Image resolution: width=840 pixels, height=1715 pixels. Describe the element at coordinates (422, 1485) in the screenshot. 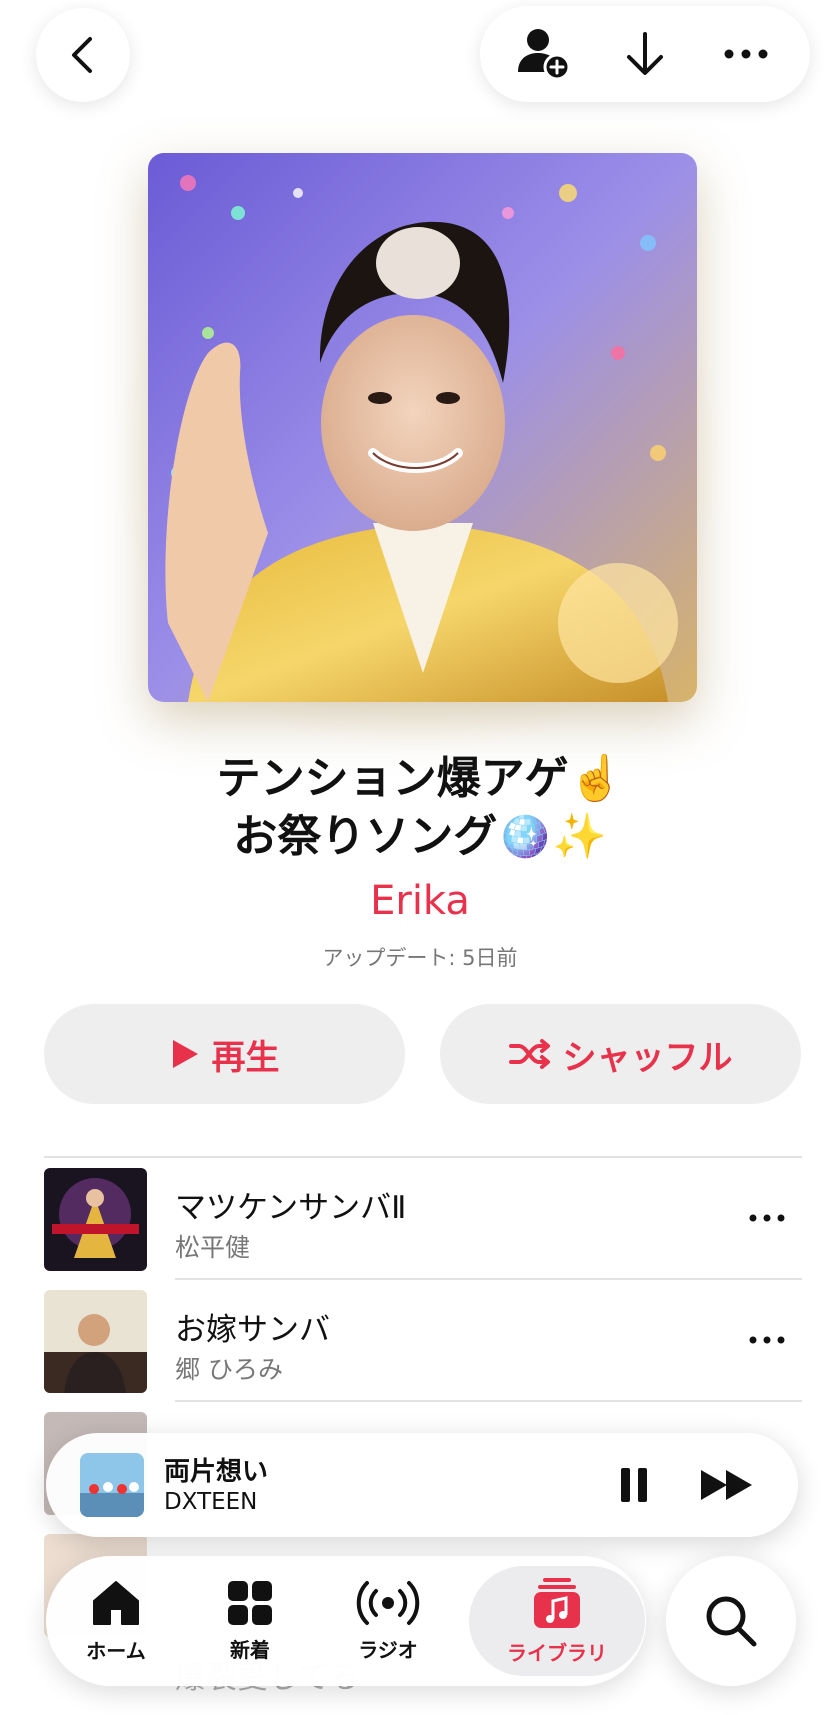

I see `mini-player: 両片想い DXTEEN` at that location.